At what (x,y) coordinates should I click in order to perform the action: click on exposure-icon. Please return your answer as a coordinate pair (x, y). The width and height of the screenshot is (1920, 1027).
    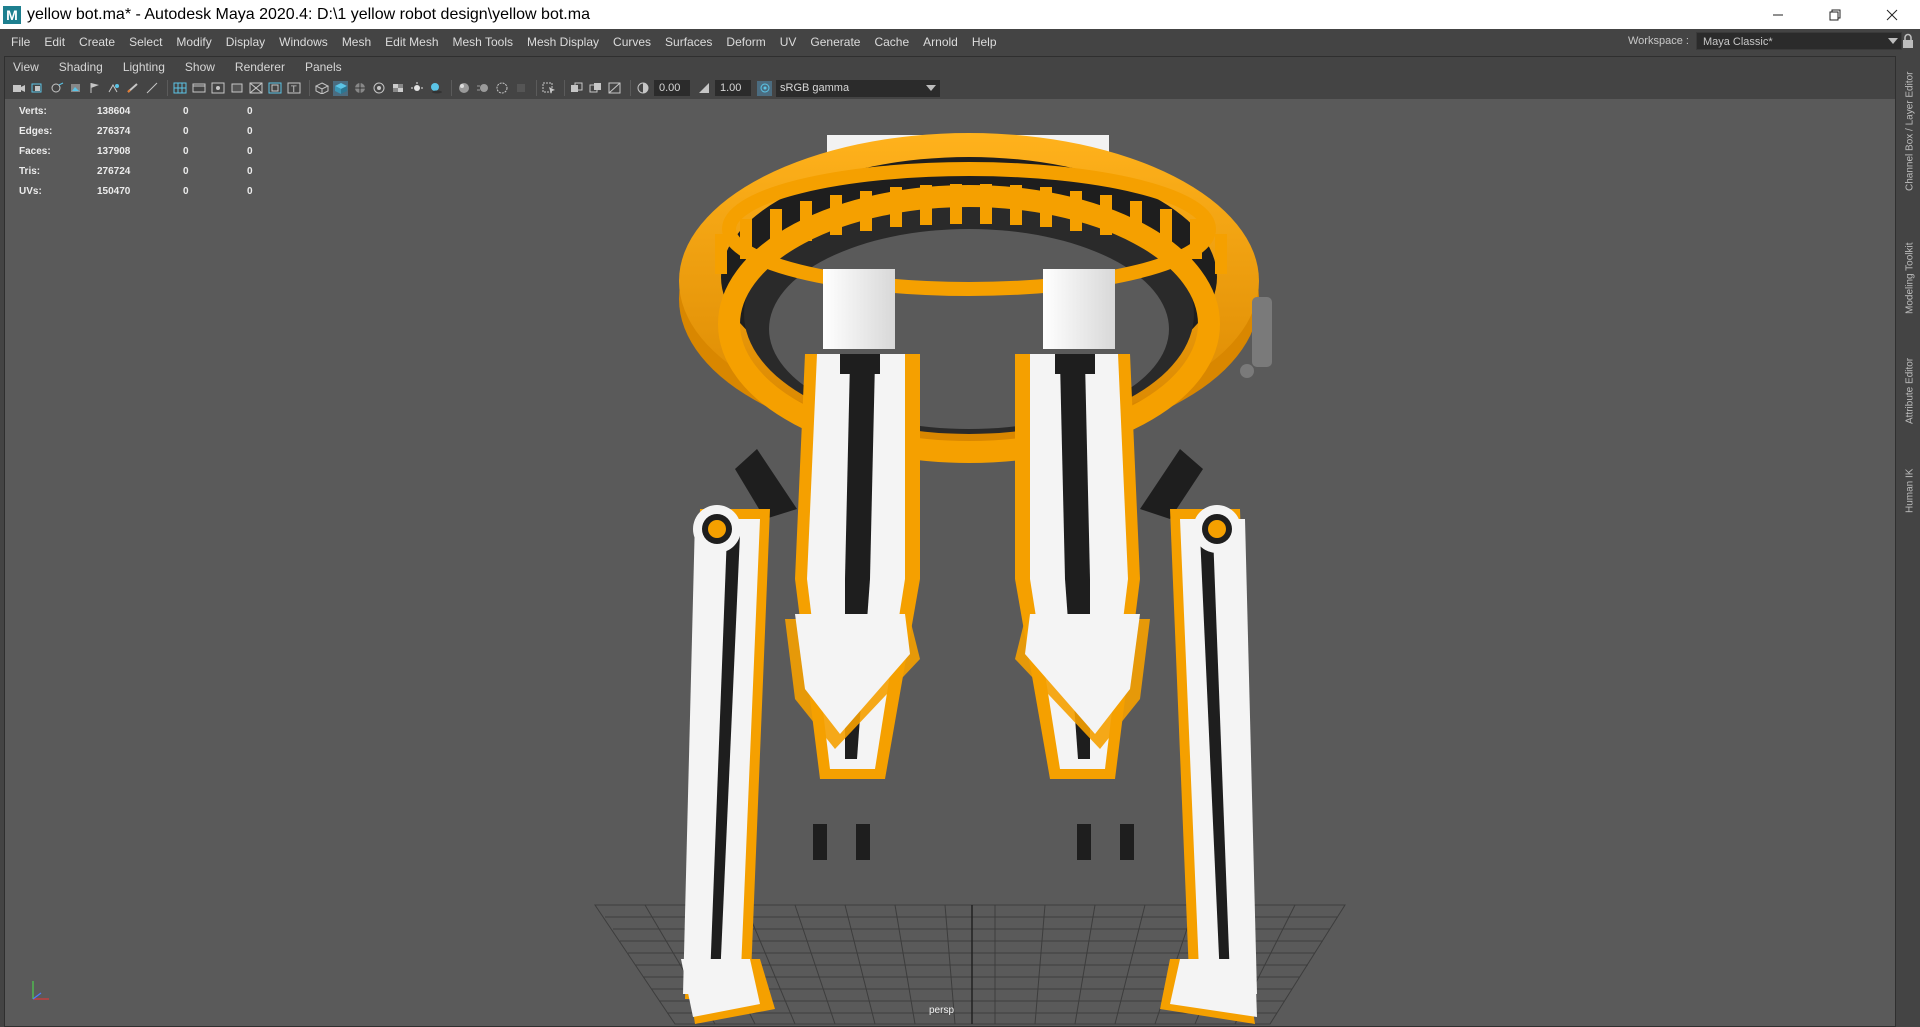
    Looking at the image, I should click on (642, 88).